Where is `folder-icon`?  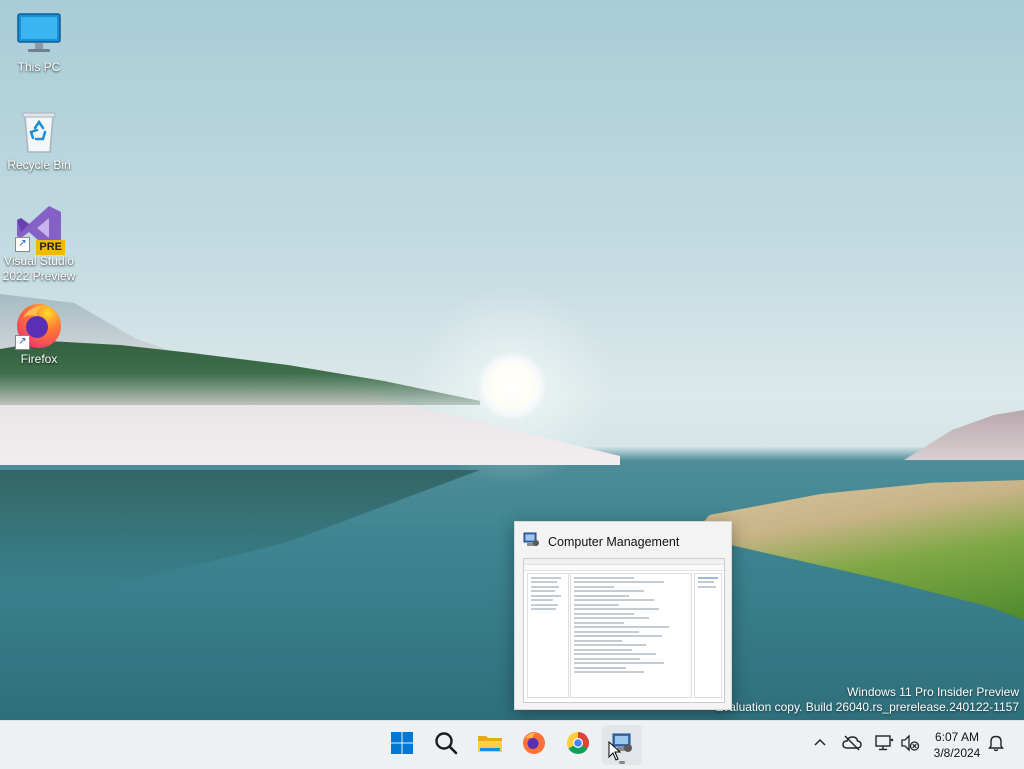
folder-icon is located at coordinates (490, 745).